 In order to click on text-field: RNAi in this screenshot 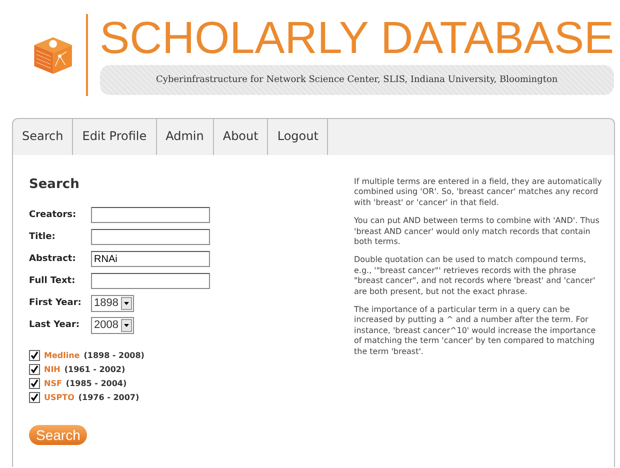, I will do `click(150, 259)`.